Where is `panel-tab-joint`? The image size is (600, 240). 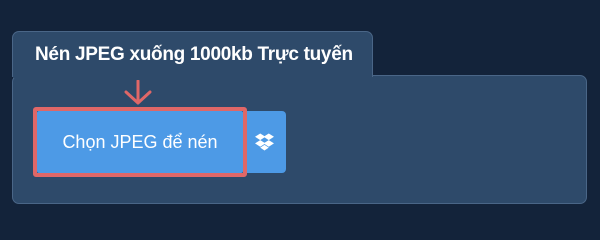
panel-tab-joint is located at coordinates (192, 76).